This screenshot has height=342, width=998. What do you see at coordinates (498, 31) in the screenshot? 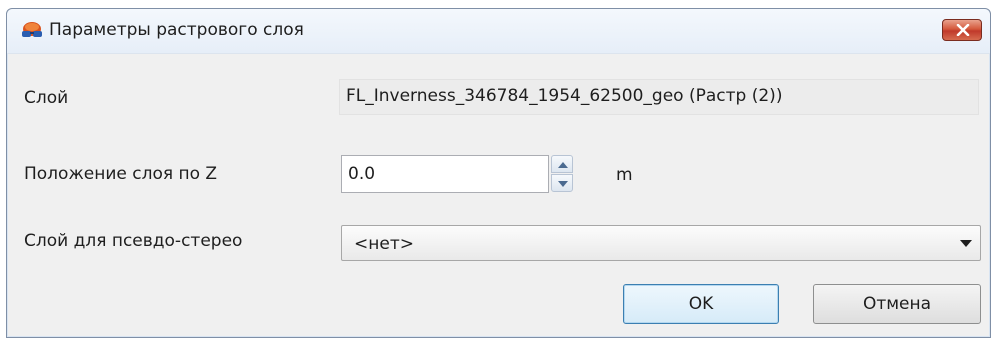
I see `title-bar: Параметры растрового слоя` at bounding box center [498, 31].